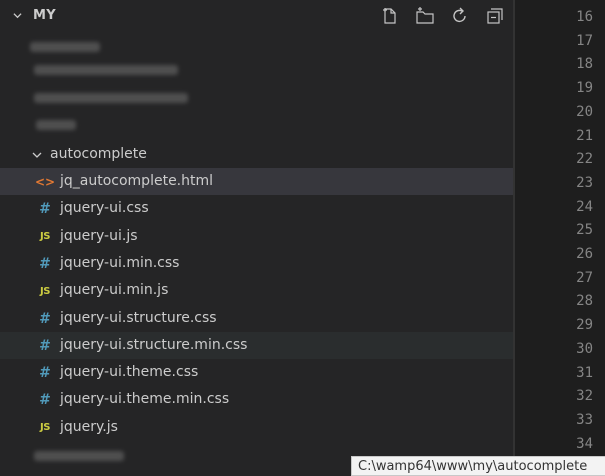 The image size is (605, 476). What do you see at coordinates (256, 181) in the screenshot?
I see `file-item: <> jq_autocomplete.html` at bounding box center [256, 181].